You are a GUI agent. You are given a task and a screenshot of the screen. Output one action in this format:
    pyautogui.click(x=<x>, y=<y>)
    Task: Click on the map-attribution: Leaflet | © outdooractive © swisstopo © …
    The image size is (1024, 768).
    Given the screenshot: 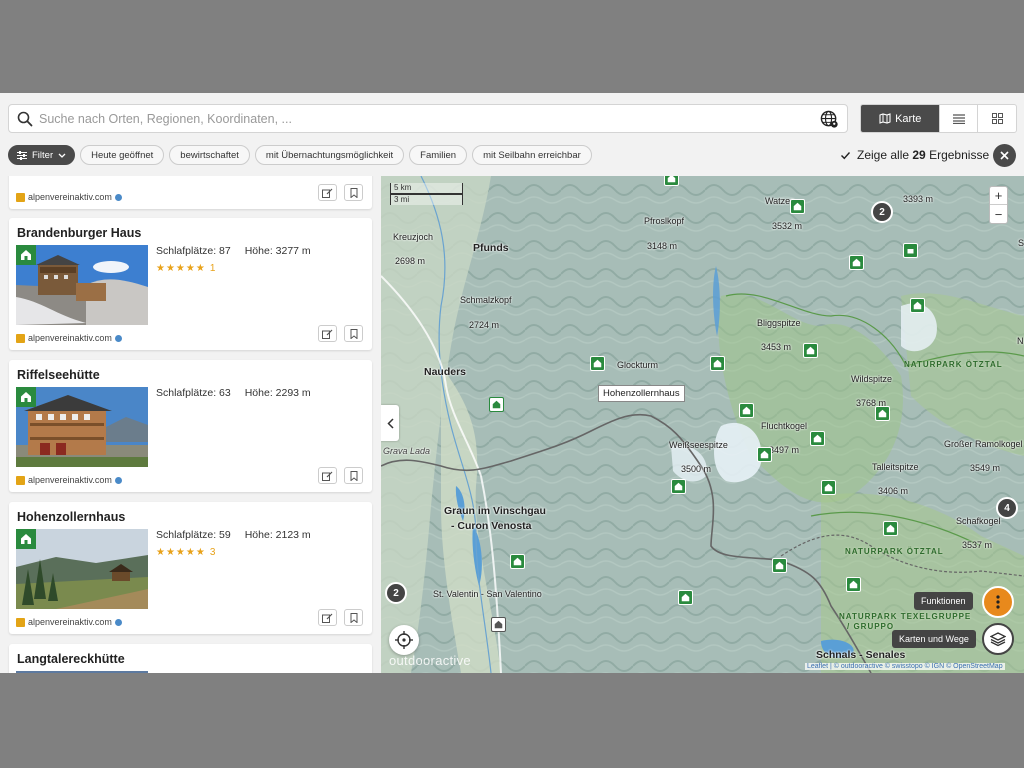 What is the action you would take?
    pyautogui.click(x=905, y=666)
    